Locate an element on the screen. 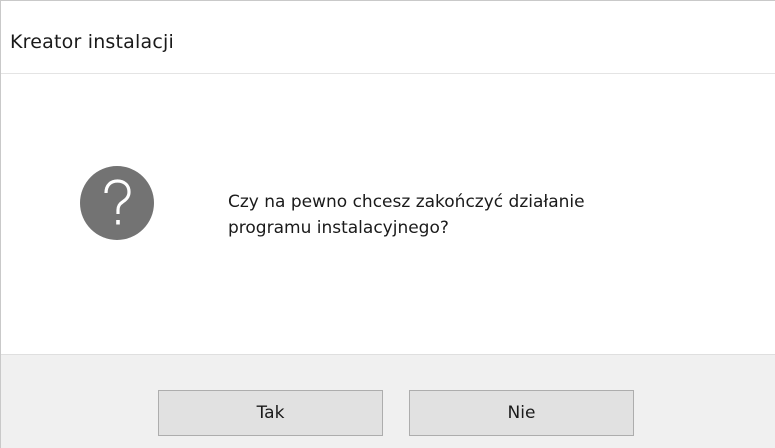 Image resolution: width=775 pixels, height=448 pixels. no-button: Nie is located at coordinates (521, 413).